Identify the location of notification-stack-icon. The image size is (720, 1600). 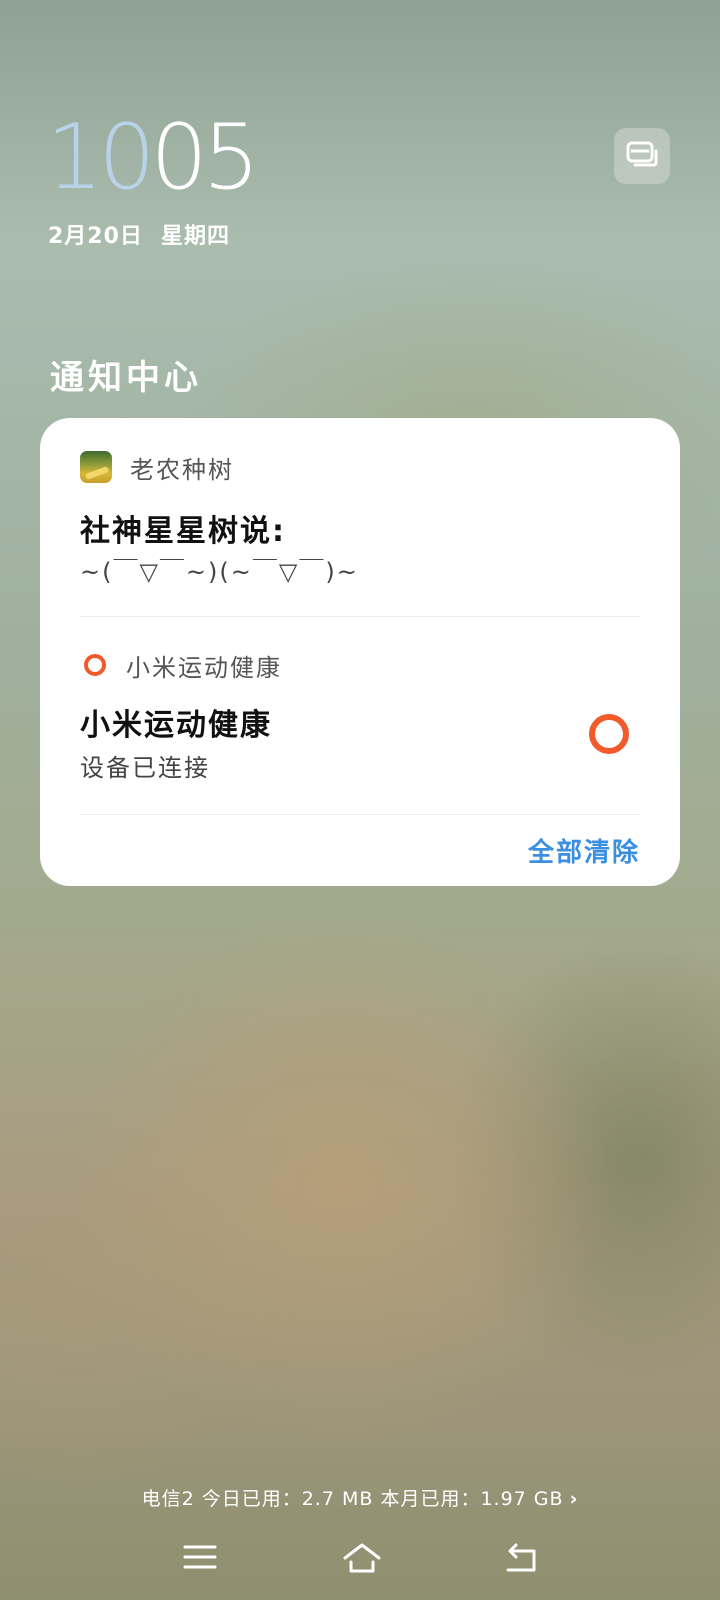
(642, 154).